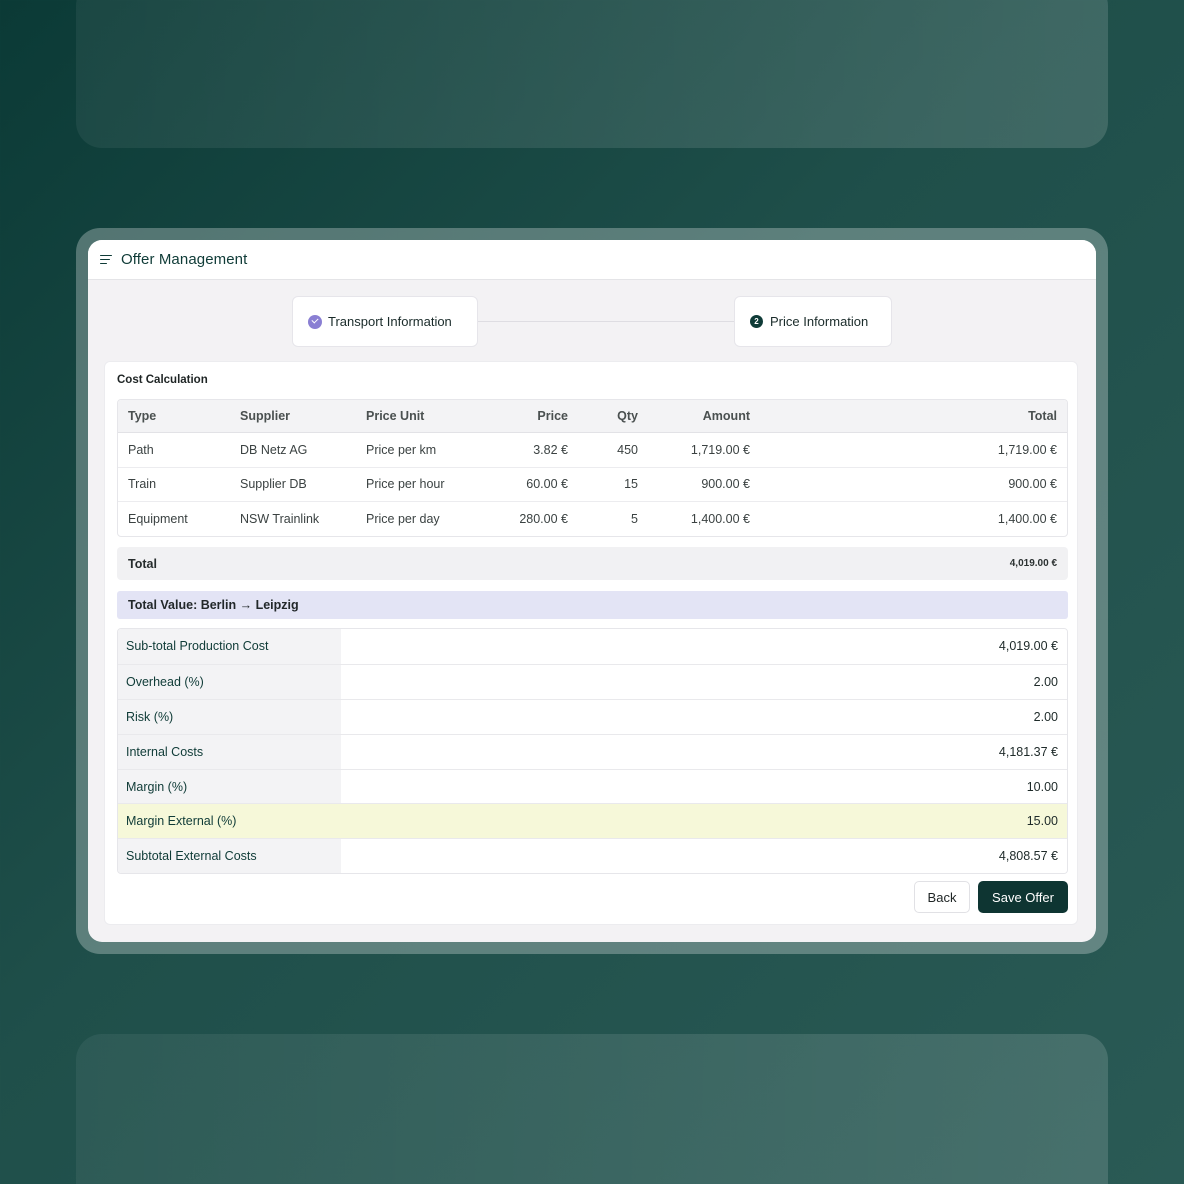 This screenshot has height=1184, width=1184. Describe the element at coordinates (274, 449) in the screenshot. I see `cell-supplier: DB Netz AG` at that location.